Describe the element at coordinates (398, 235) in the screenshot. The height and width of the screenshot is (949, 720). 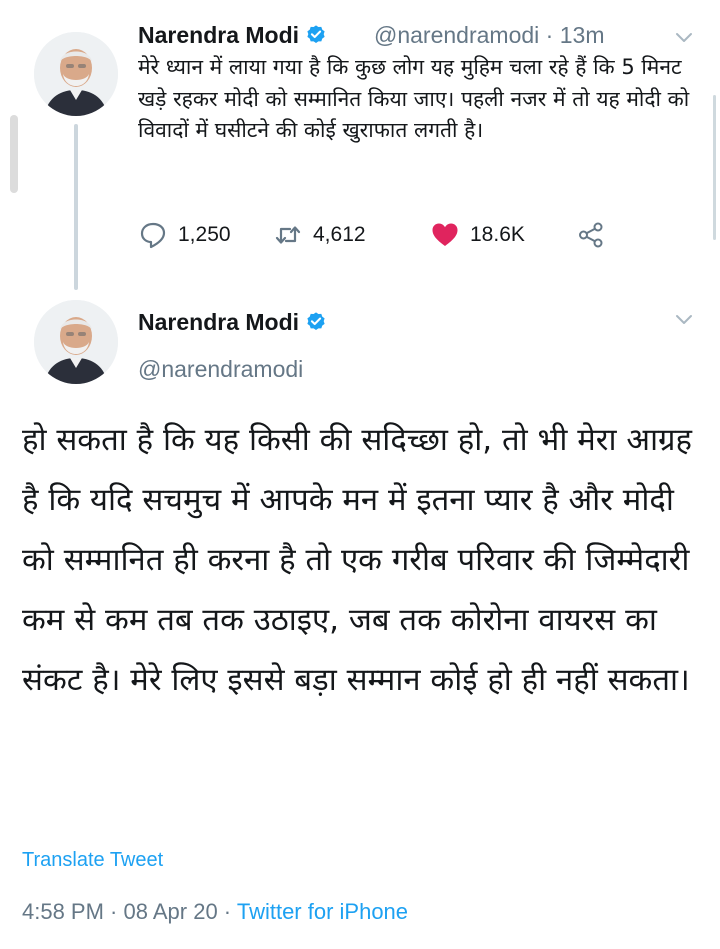
I see `tweet1-action-bar: 1,250 4,612 18.6K` at that location.